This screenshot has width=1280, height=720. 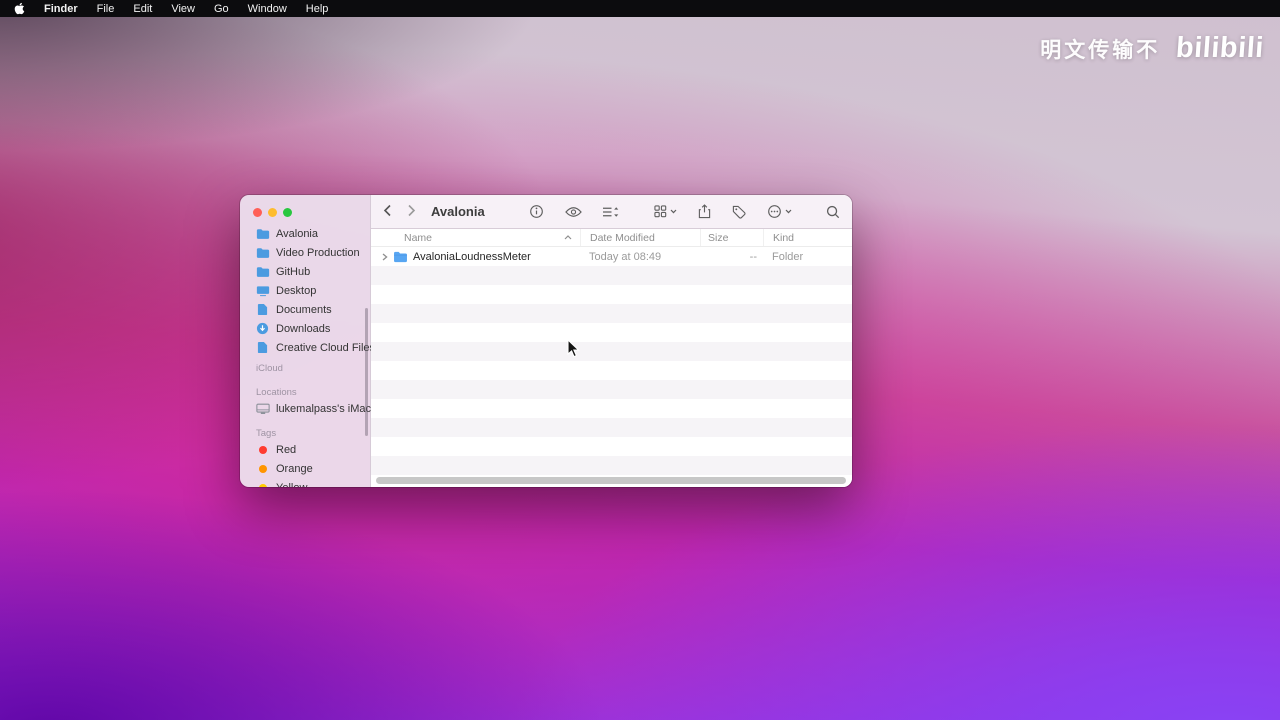 I want to click on search-button, so click(x=833, y=212).